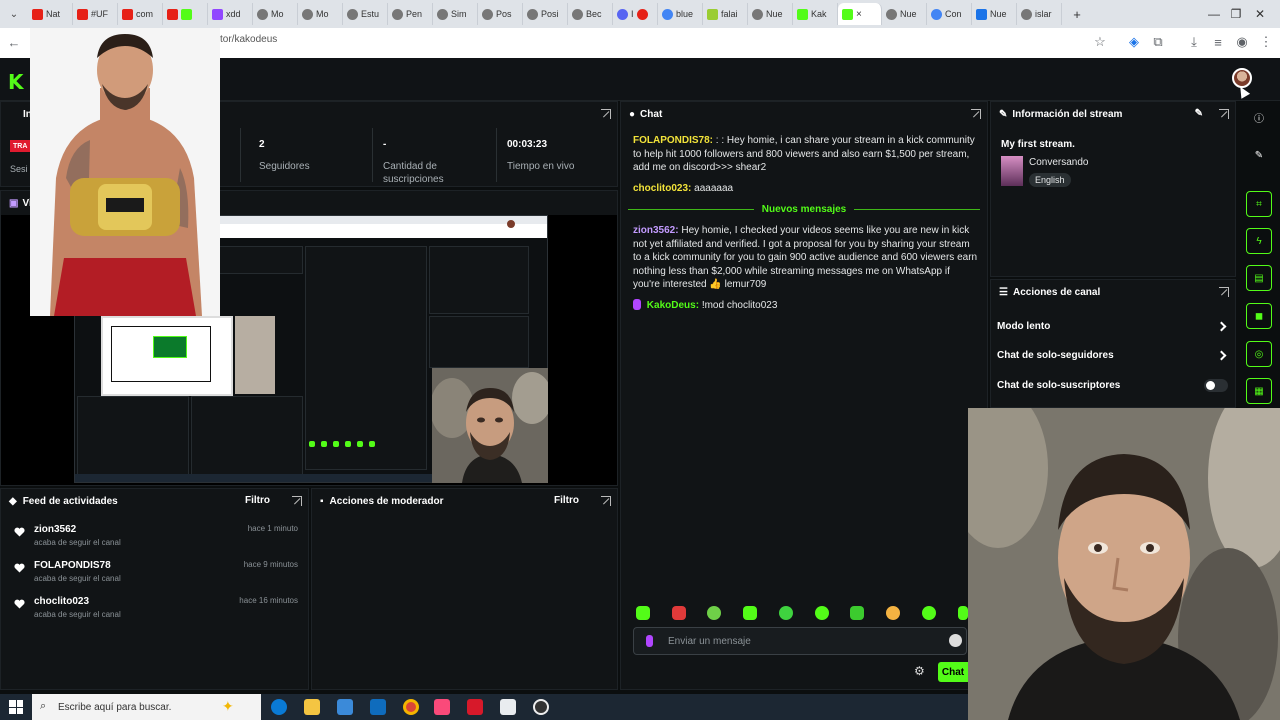 The height and width of the screenshot is (720, 1280). I want to click on browser-tab: Posi, so click(545, 14).